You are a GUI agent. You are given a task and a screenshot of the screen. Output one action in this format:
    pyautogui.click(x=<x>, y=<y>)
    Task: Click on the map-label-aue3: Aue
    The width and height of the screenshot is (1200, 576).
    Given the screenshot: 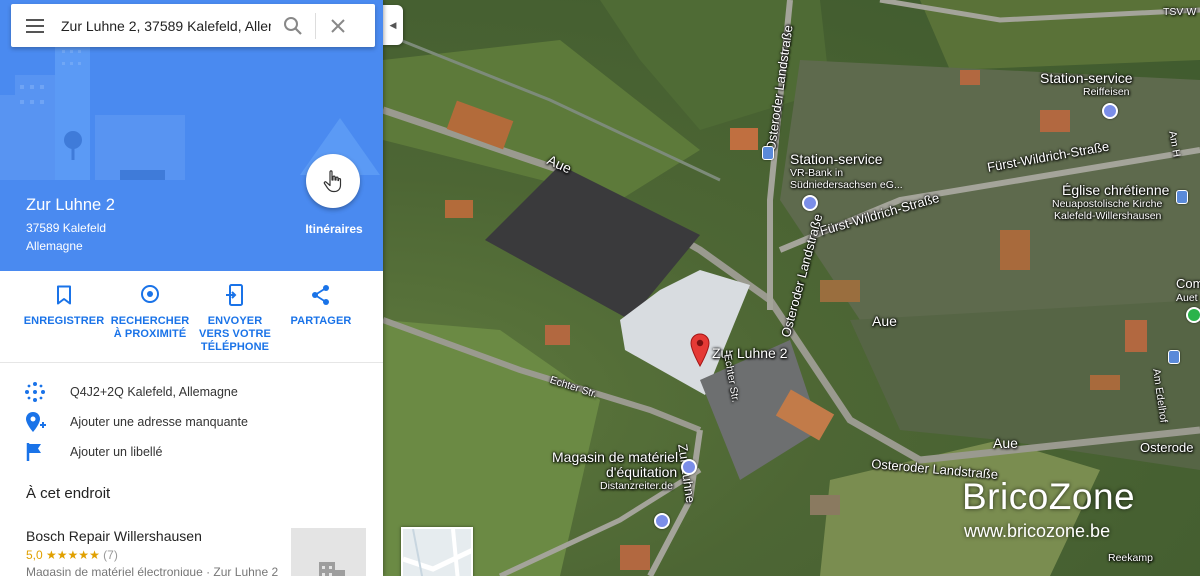 What is the action you would take?
    pyautogui.click(x=1005, y=443)
    